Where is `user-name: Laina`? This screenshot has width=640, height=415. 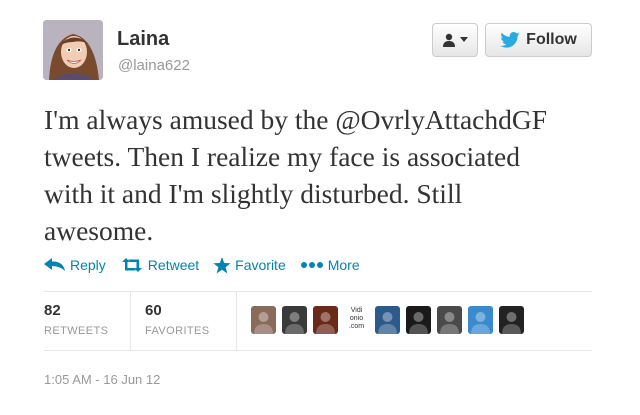 user-name: Laina is located at coordinates (143, 39).